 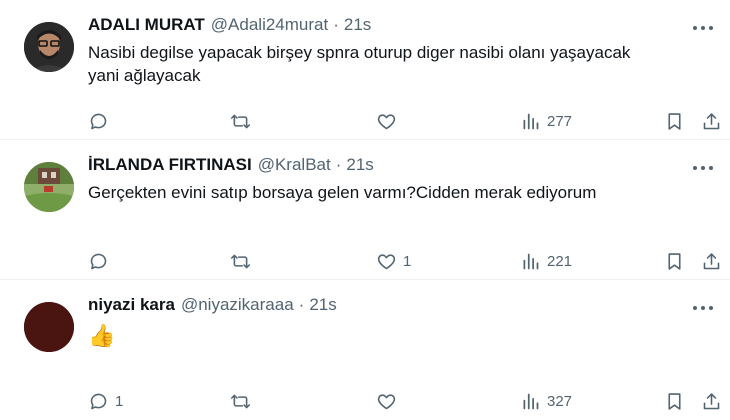 I want to click on views-button: 221, so click(x=546, y=261).